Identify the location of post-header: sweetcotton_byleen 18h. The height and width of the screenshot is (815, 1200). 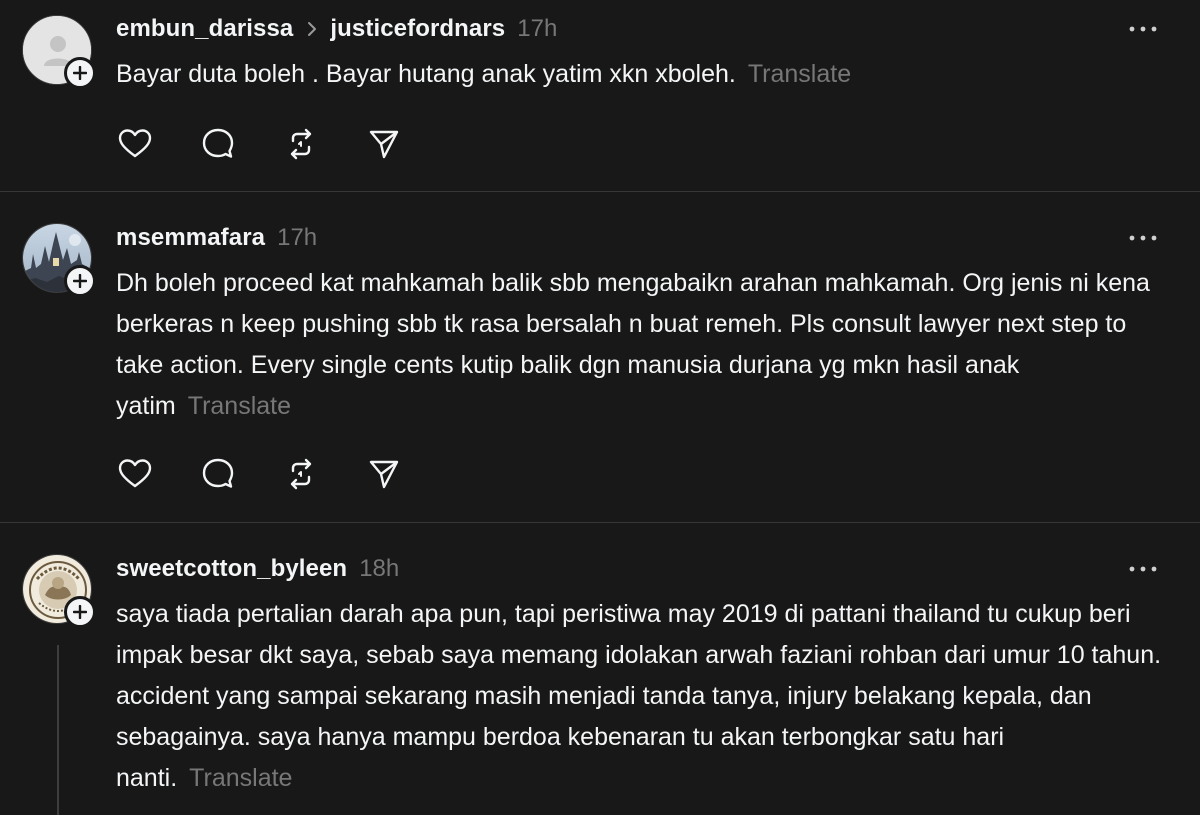
(257, 569).